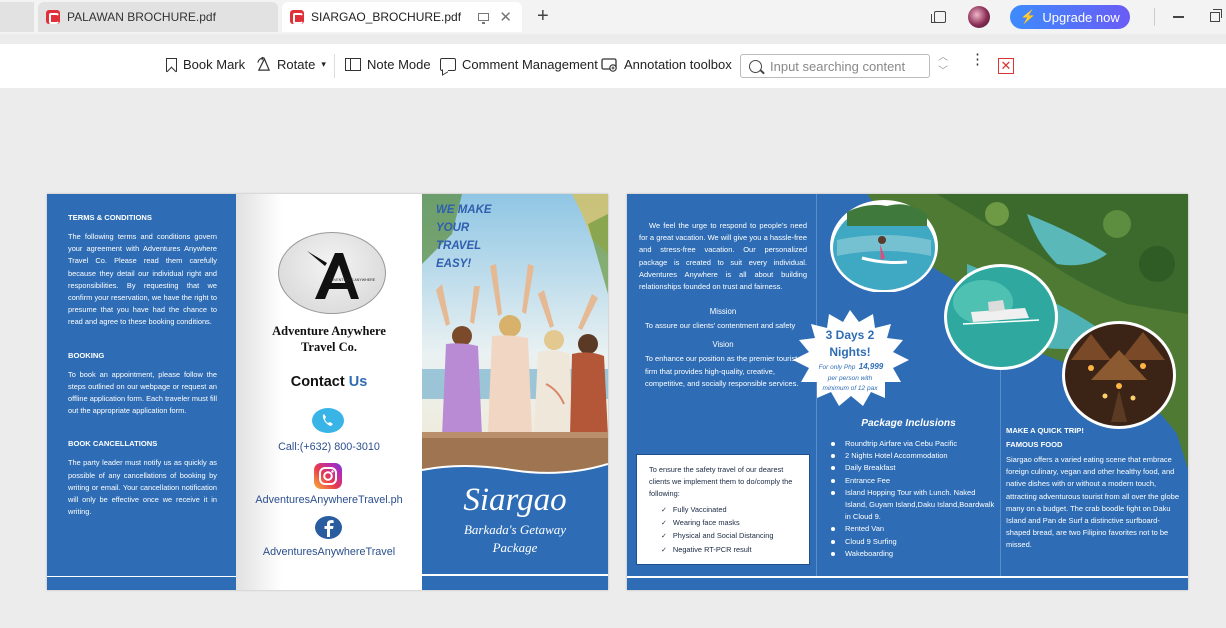 This screenshot has width=1226, height=628. I want to click on badge-price: 14,999, so click(871, 366).